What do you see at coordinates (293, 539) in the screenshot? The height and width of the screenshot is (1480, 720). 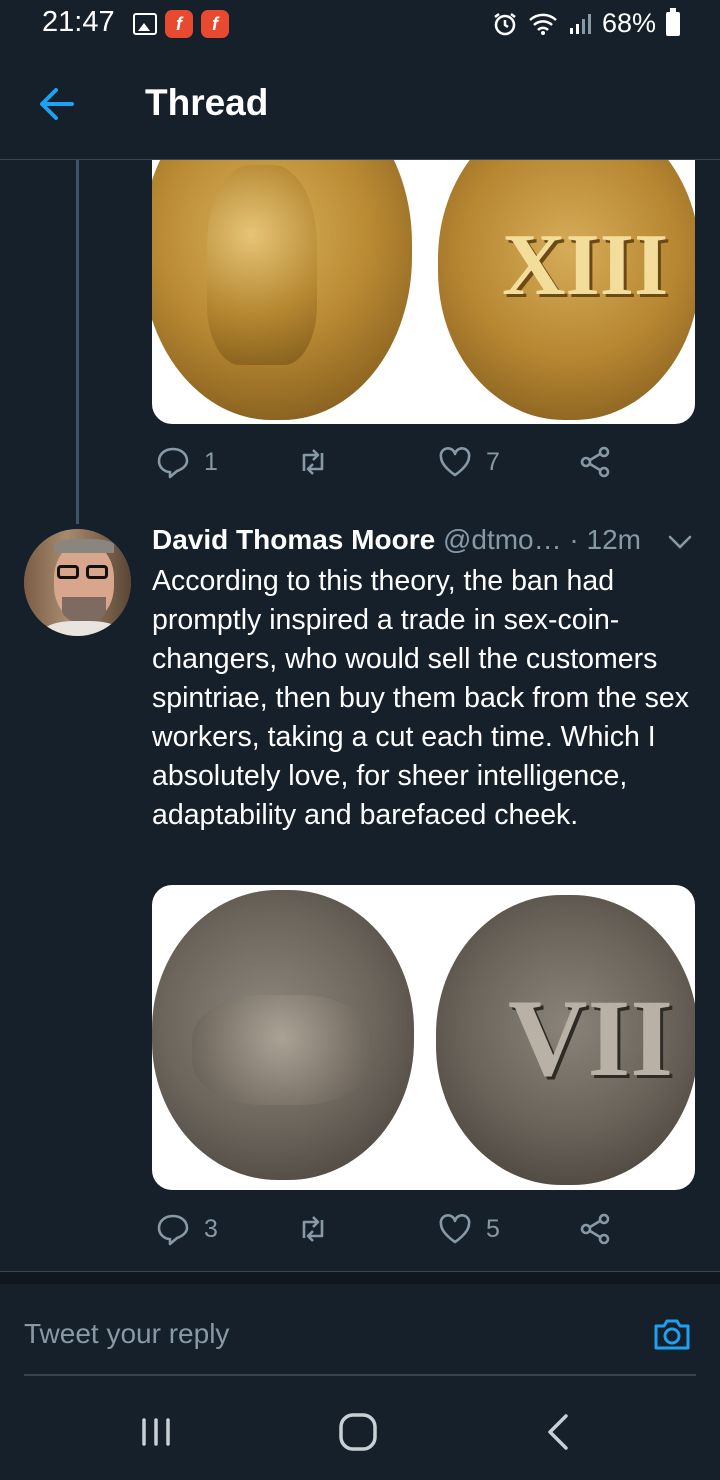 I see `author-name: David Thomas Moore` at bounding box center [293, 539].